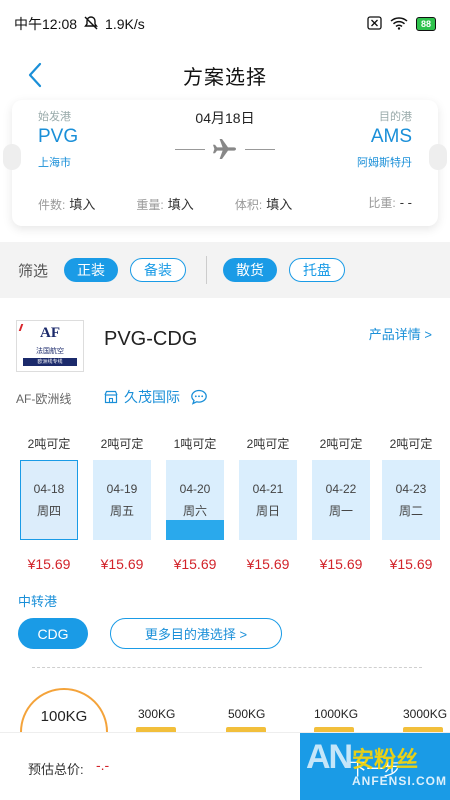 The height and width of the screenshot is (800, 450). What do you see at coordinates (425, 24) in the screenshot?
I see `battery-icon: 88` at bounding box center [425, 24].